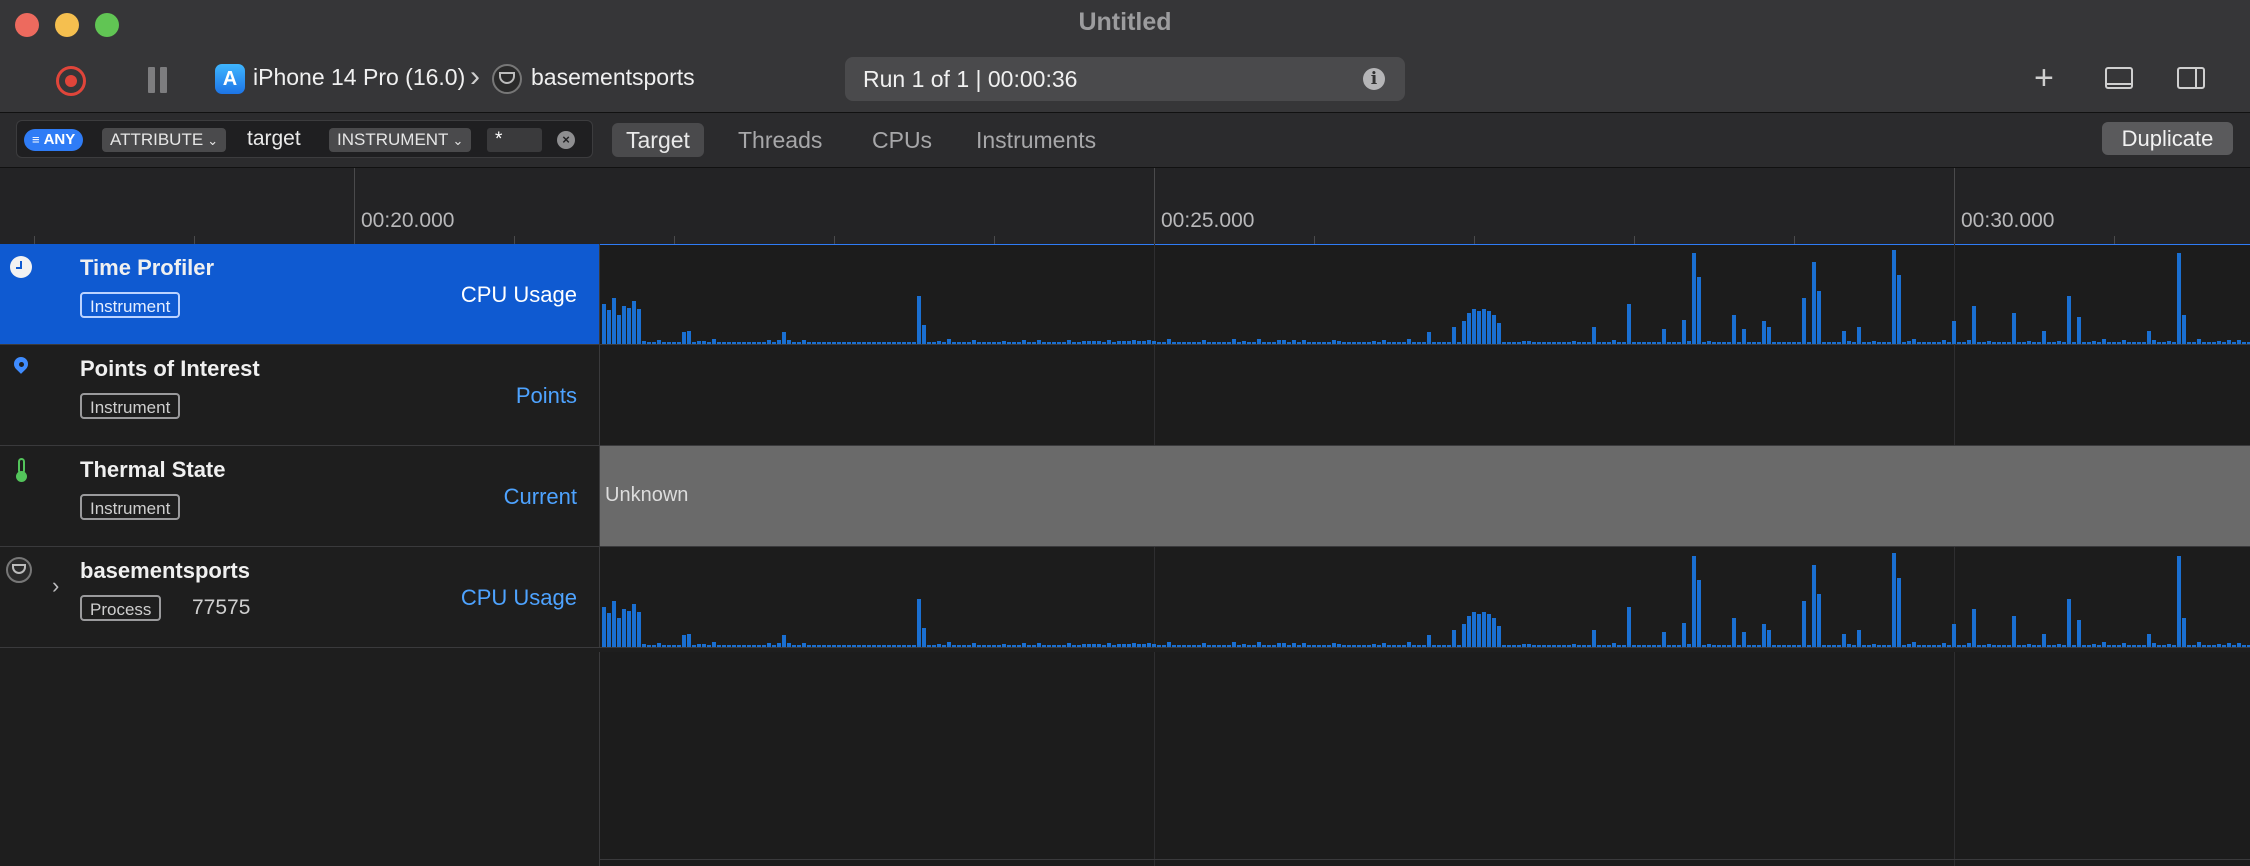 The height and width of the screenshot is (866, 2250). Describe the element at coordinates (300, 395) in the screenshot. I see `track-header: Points of Interest Instrument Points` at that location.